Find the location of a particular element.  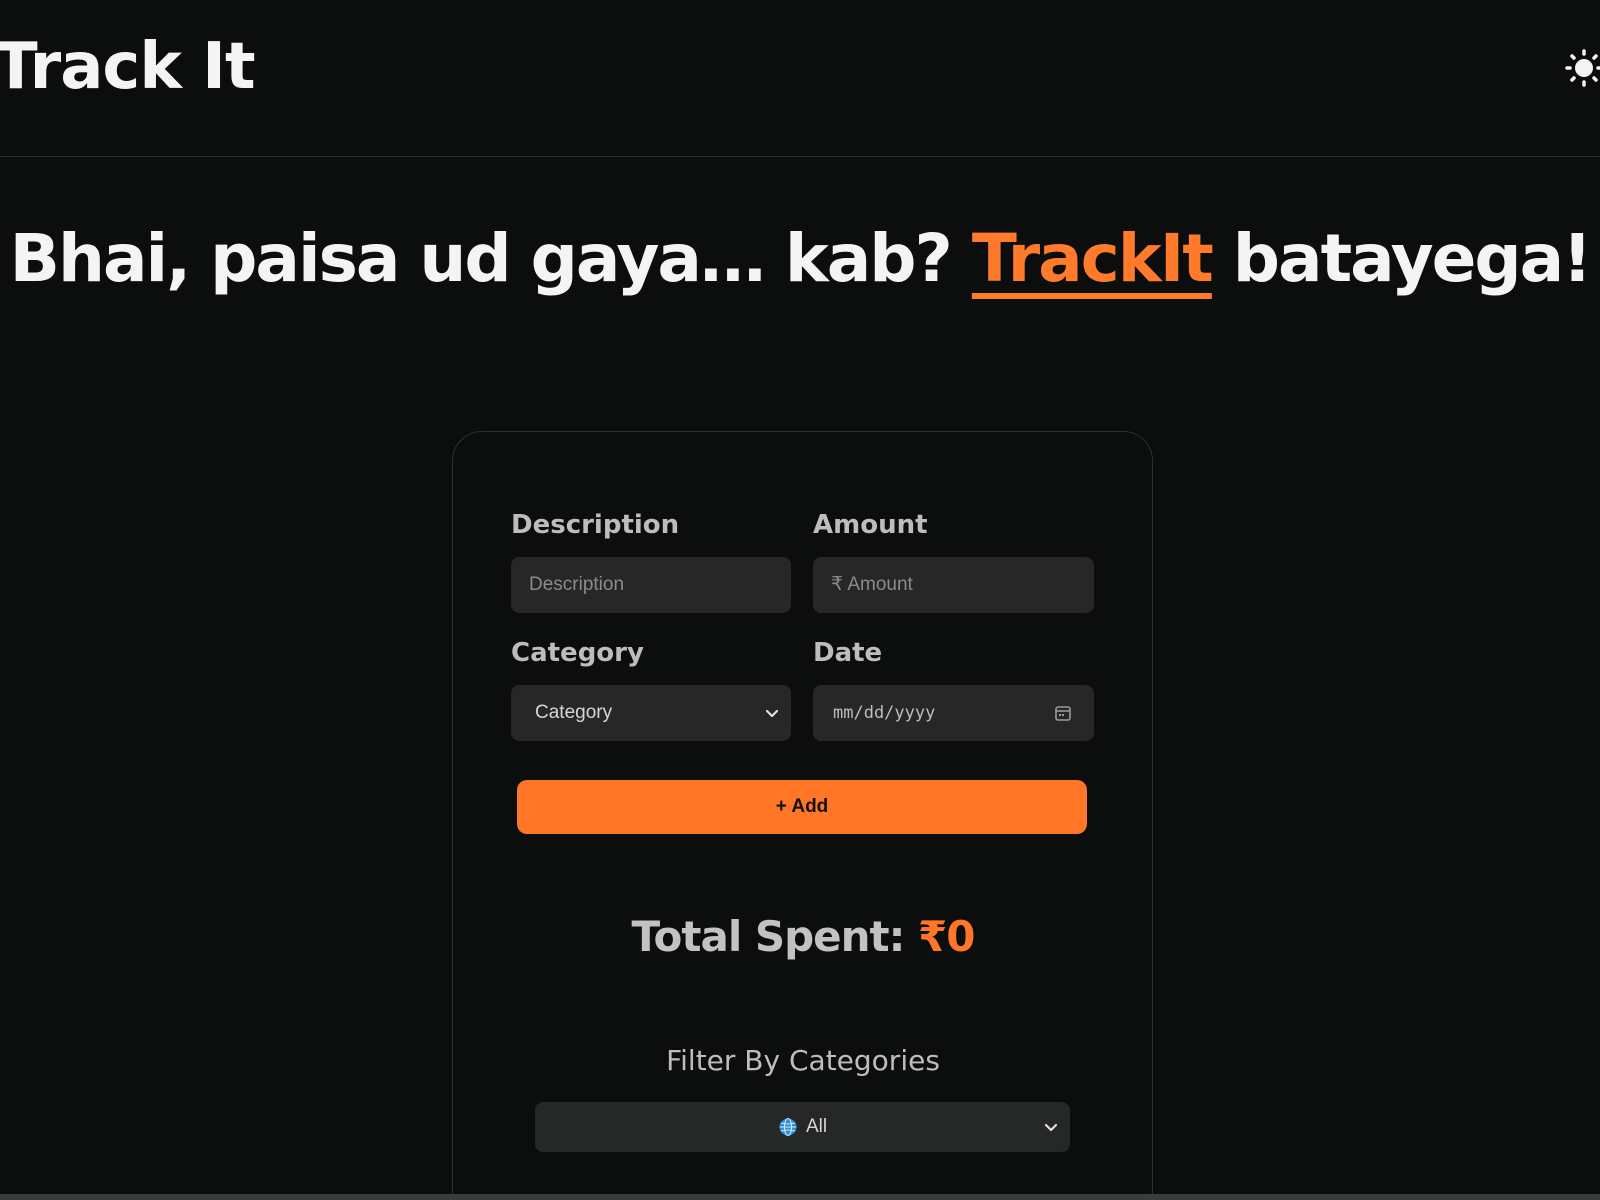

category-select-value: Category is located at coordinates (574, 712).